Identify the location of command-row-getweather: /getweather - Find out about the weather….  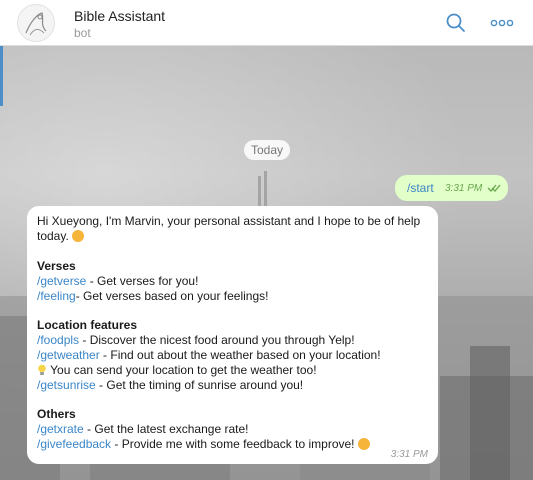
(209, 355).